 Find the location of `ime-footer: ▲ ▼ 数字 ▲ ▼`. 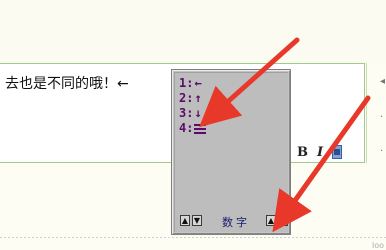

ime-footer: ▲ ▼ 数字 ▲ ▼ is located at coordinates (234, 222).